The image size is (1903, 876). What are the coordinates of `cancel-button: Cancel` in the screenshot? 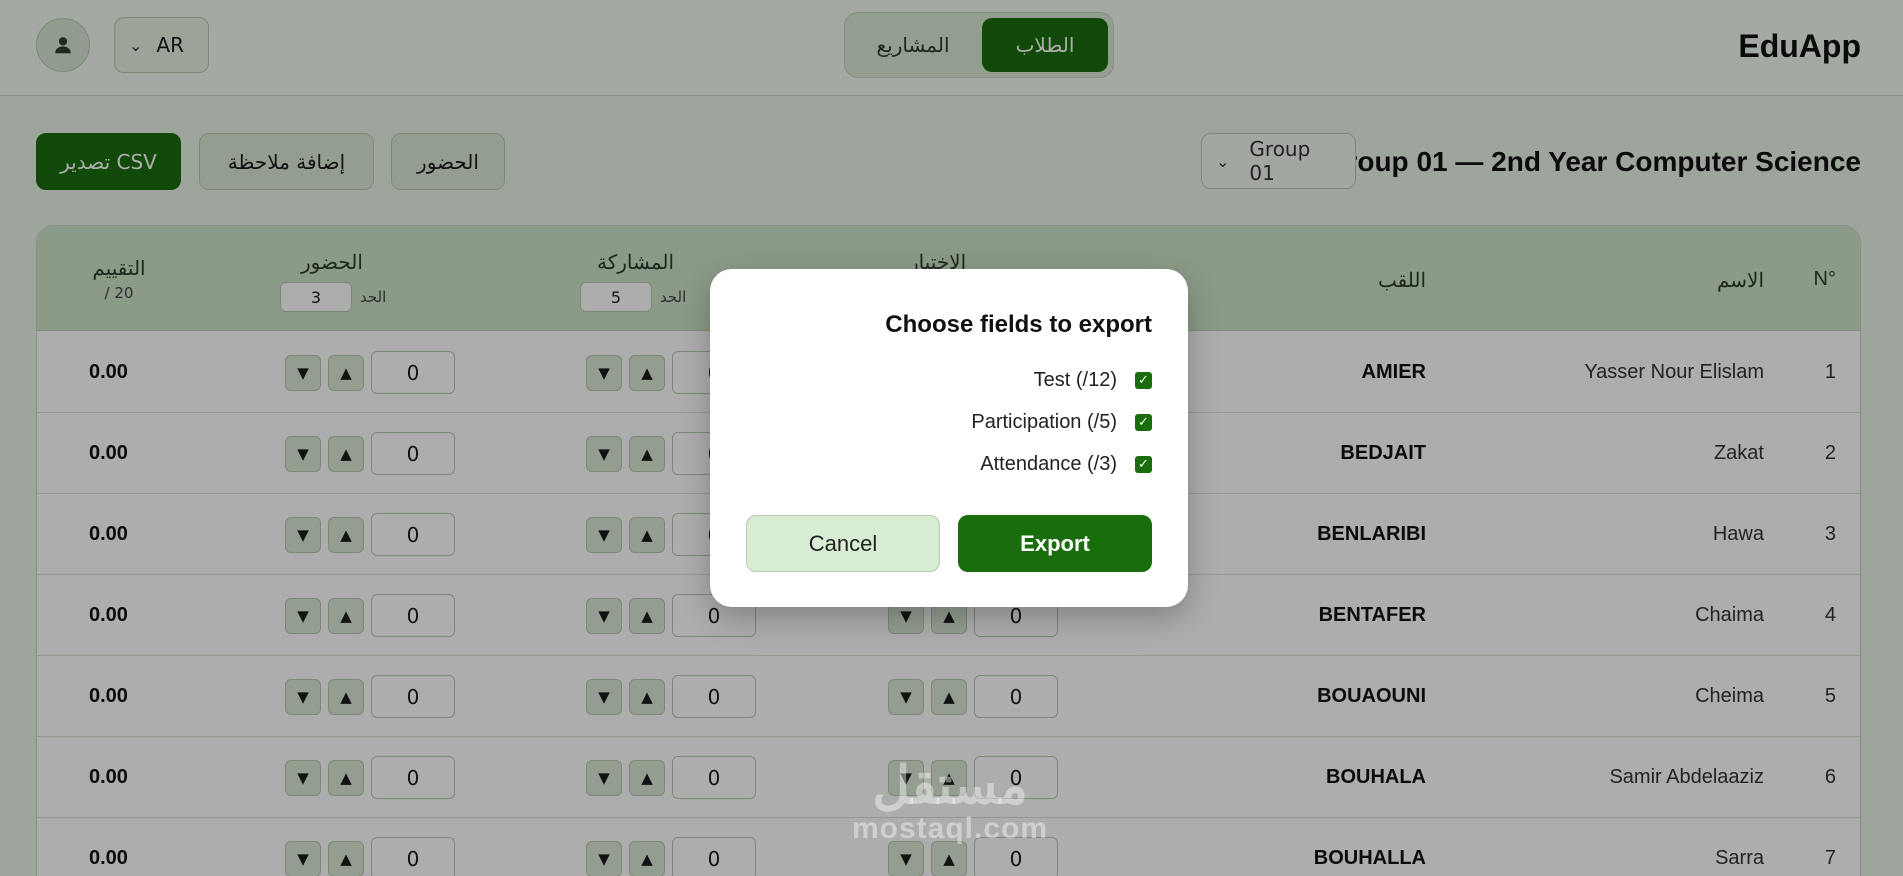 It's located at (843, 543).